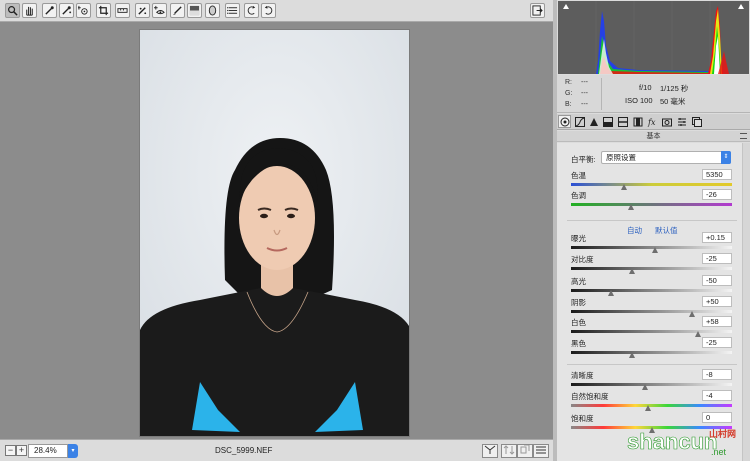 This screenshot has height=461, width=750. I want to click on hand-tool-button, so click(29, 10).